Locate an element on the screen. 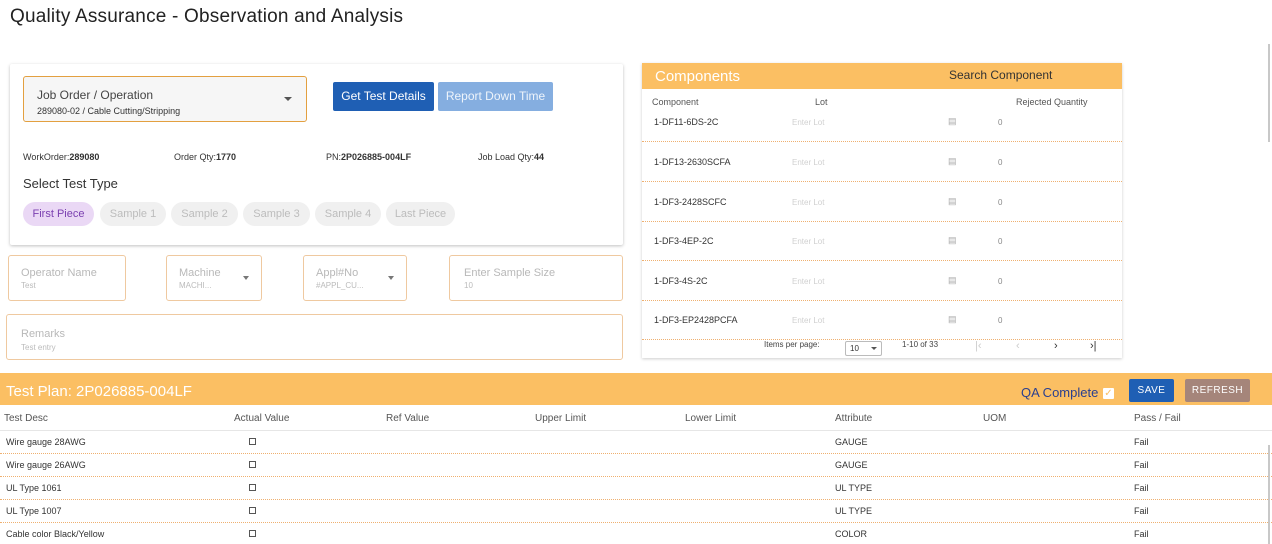 The height and width of the screenshot is (544, 1272). pn-value: 2P026885-004LF is located at coordinates (376, 157).